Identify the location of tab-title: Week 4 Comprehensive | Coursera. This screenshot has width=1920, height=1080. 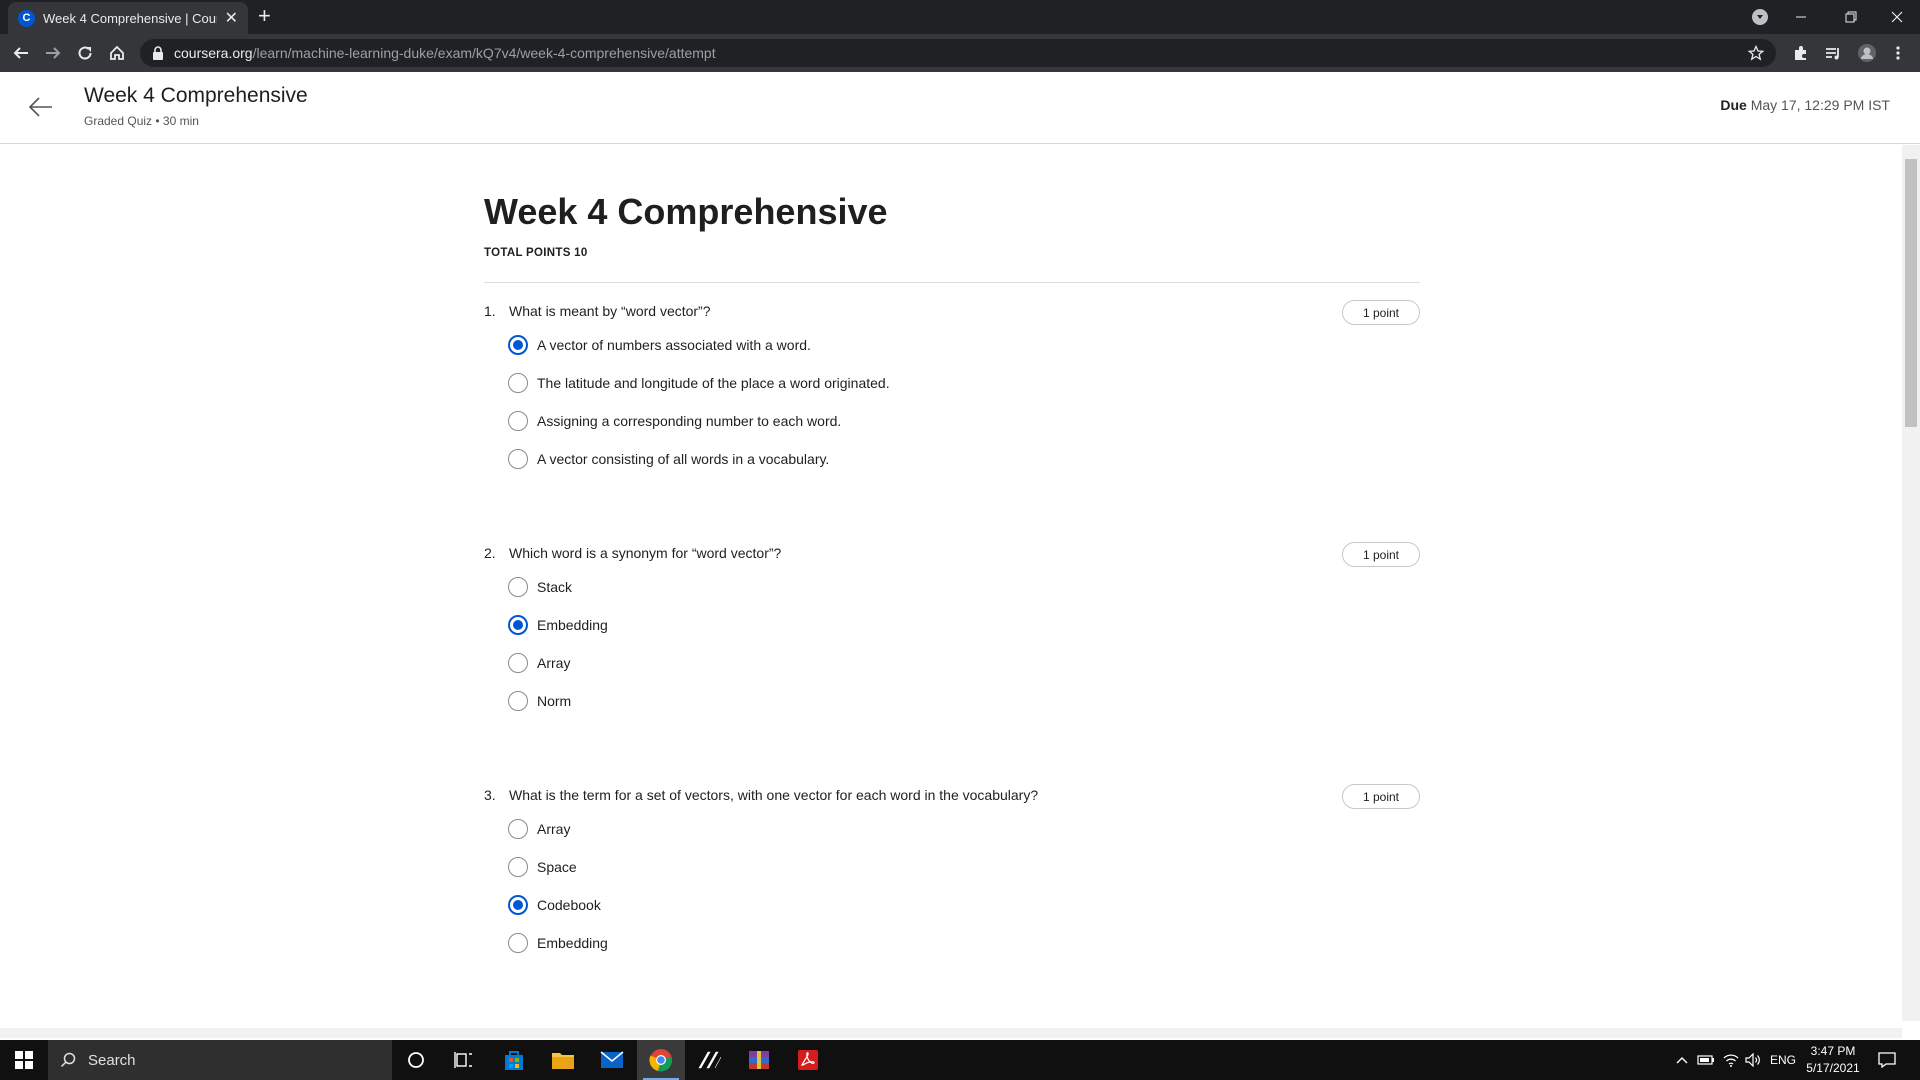
(130, 18).